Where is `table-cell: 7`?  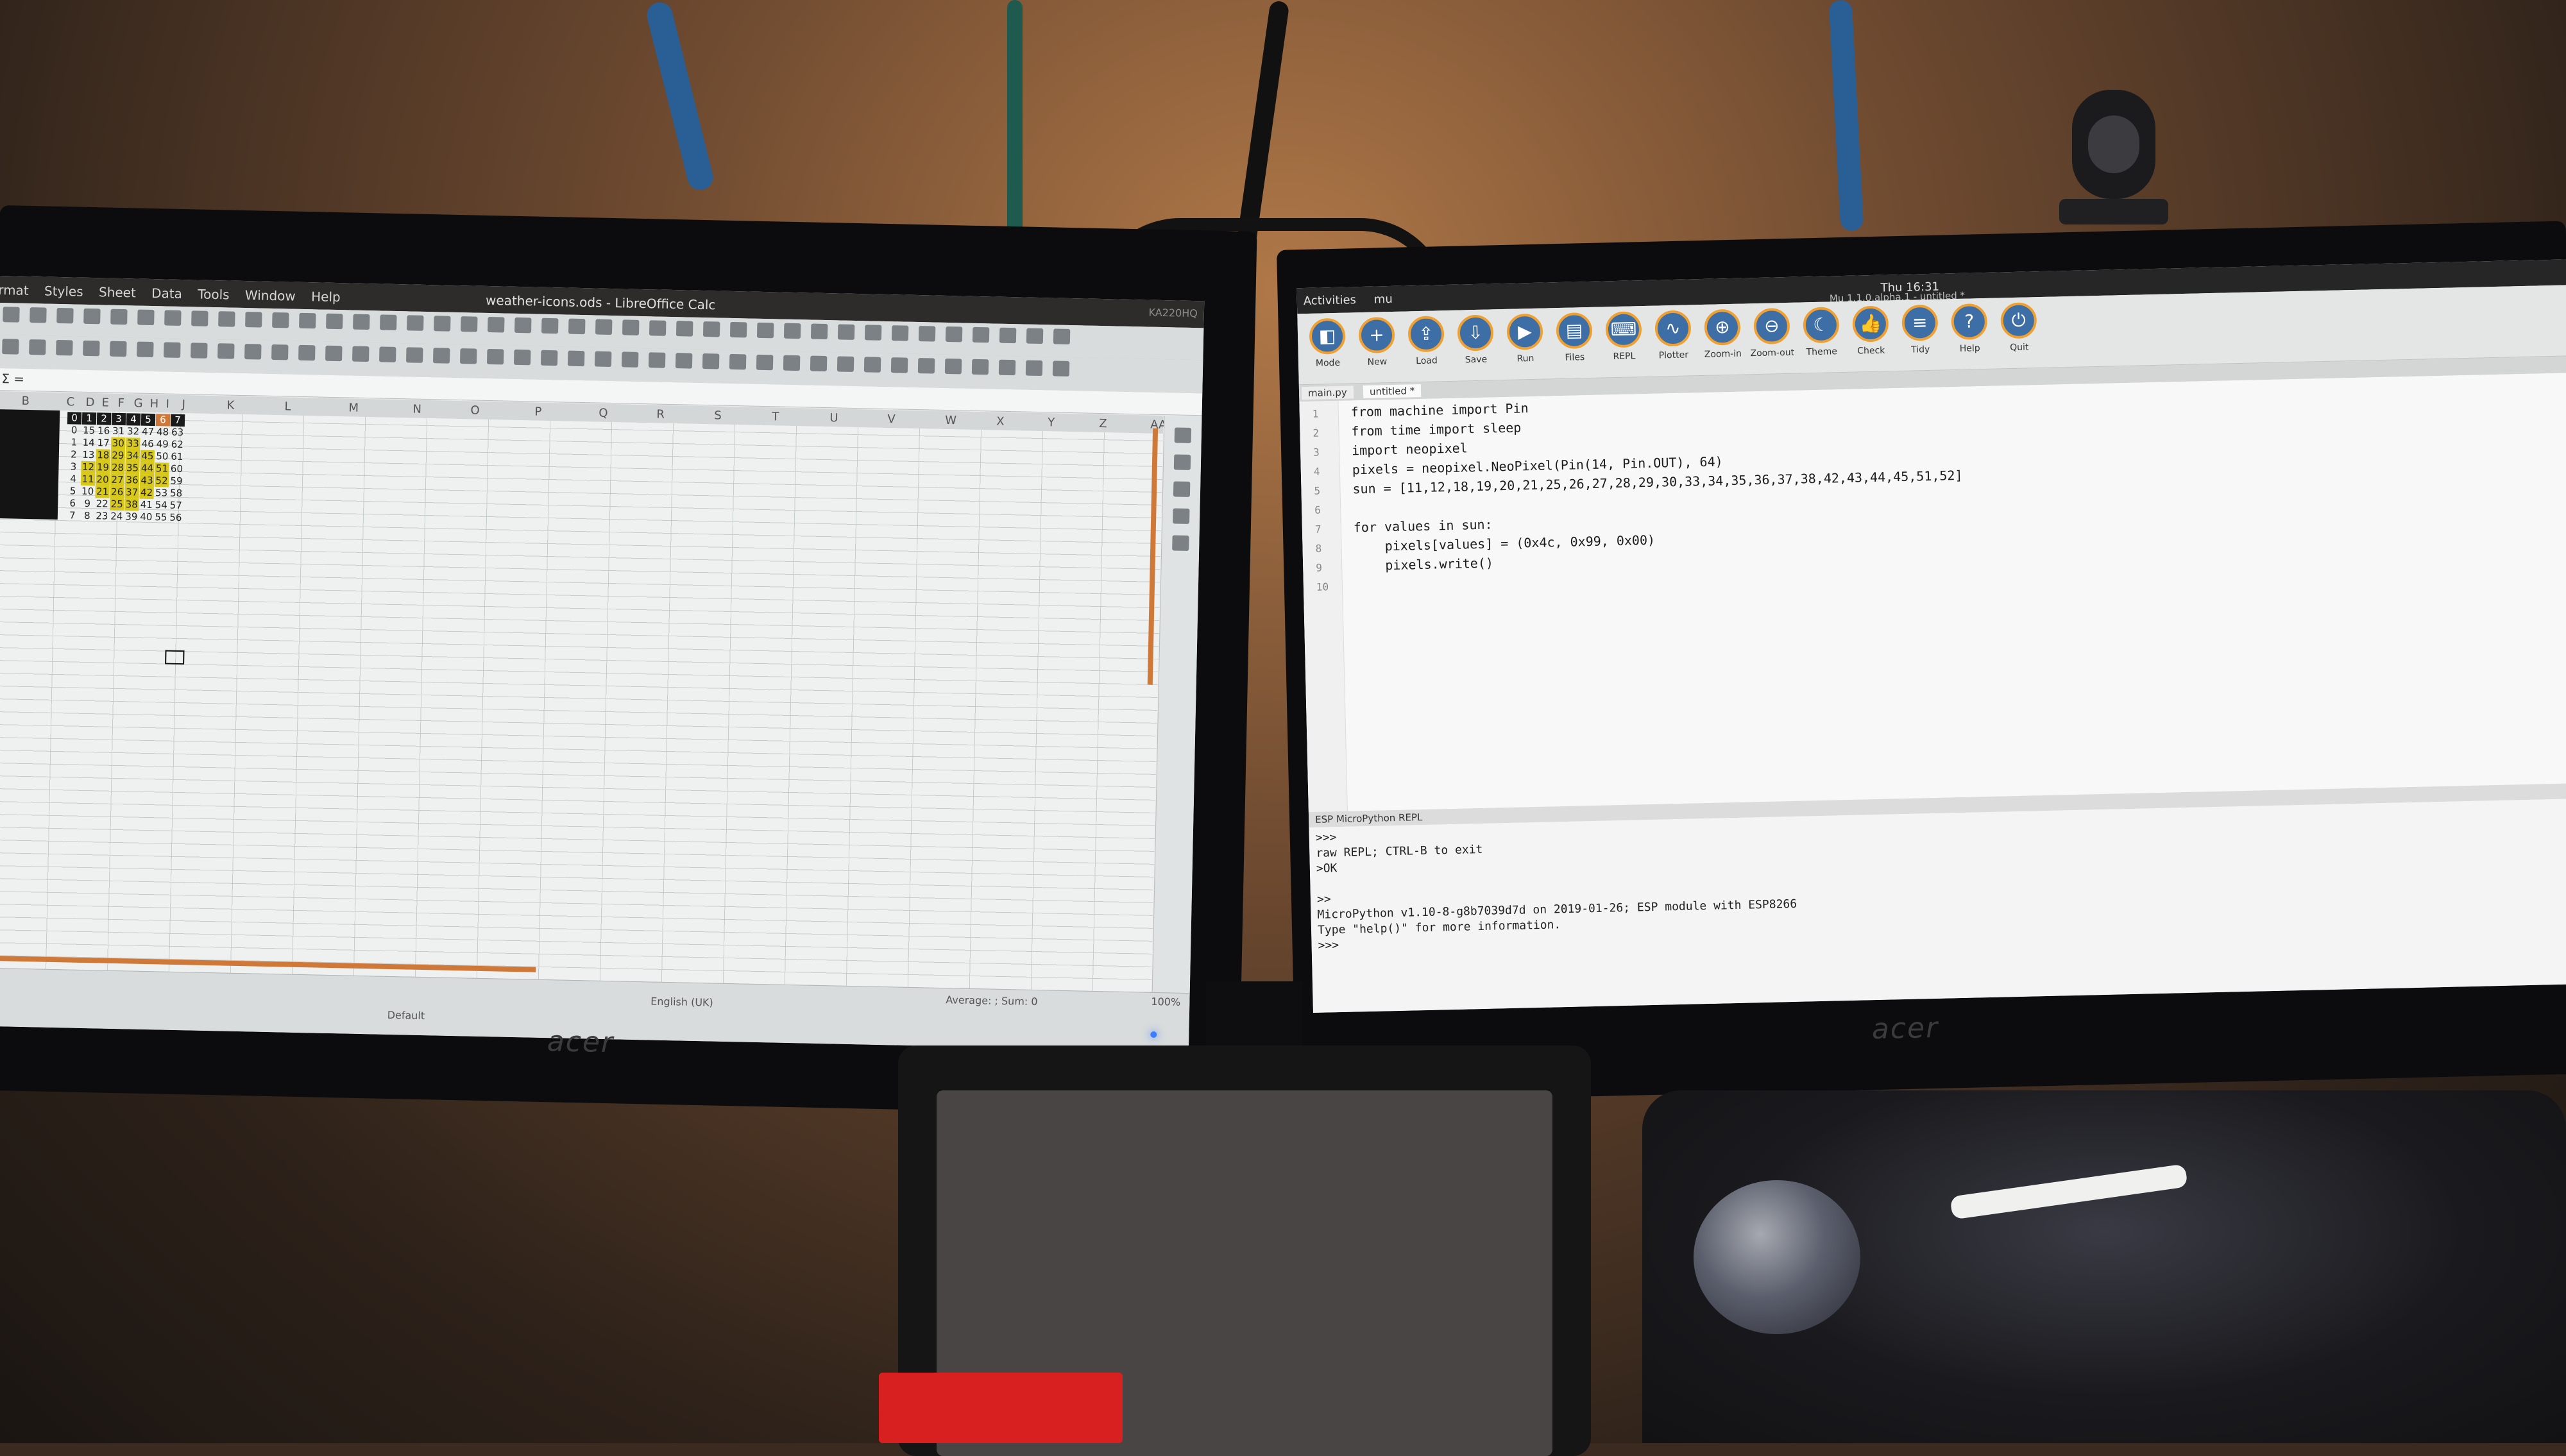 table-cell: 7 is located at coordinates (72, 515).